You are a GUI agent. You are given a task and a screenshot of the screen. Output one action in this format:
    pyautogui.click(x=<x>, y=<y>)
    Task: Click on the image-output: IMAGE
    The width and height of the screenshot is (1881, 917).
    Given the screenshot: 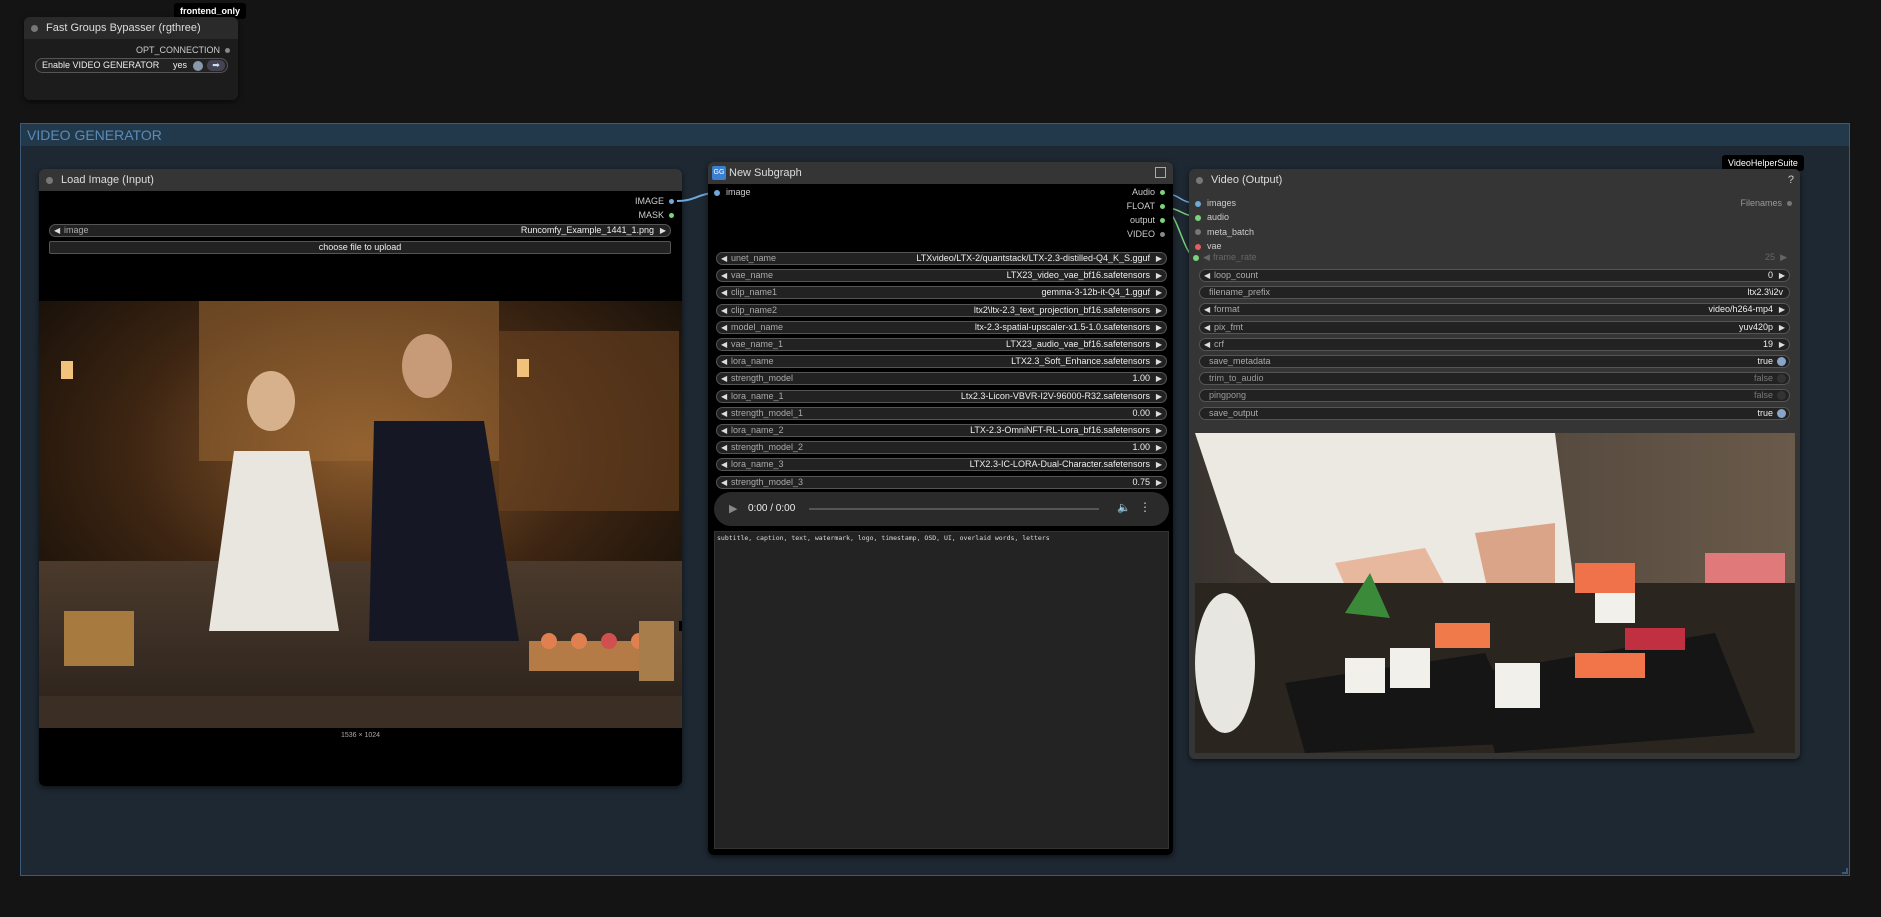 What is the action you would take?
    pyautogui.click(x=654, y=201)
    